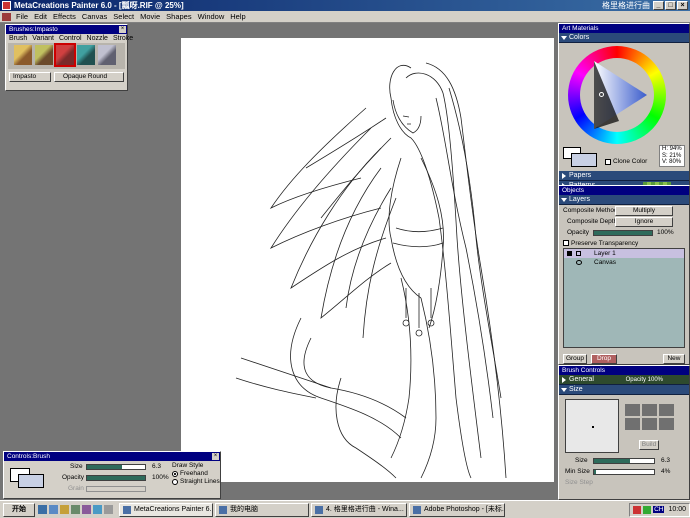 The height and width of the screenshot is (518, 690). What do you see at coordinates (43, 38) in the screenshot?
I see `tab-variant: Variant` at bounding box center [43, 38].